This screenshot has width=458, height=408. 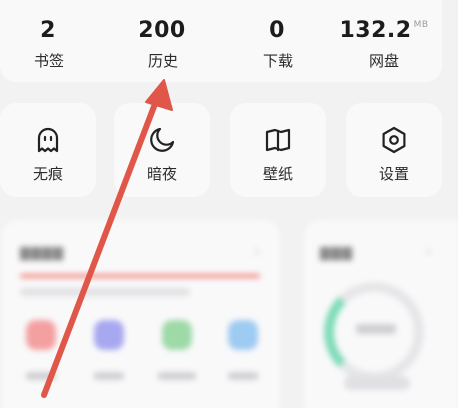 What do you see at coordinates (394, 140) in the screenshot?
I see `hexagon-gear-icon` at bounding box center [394, 140].